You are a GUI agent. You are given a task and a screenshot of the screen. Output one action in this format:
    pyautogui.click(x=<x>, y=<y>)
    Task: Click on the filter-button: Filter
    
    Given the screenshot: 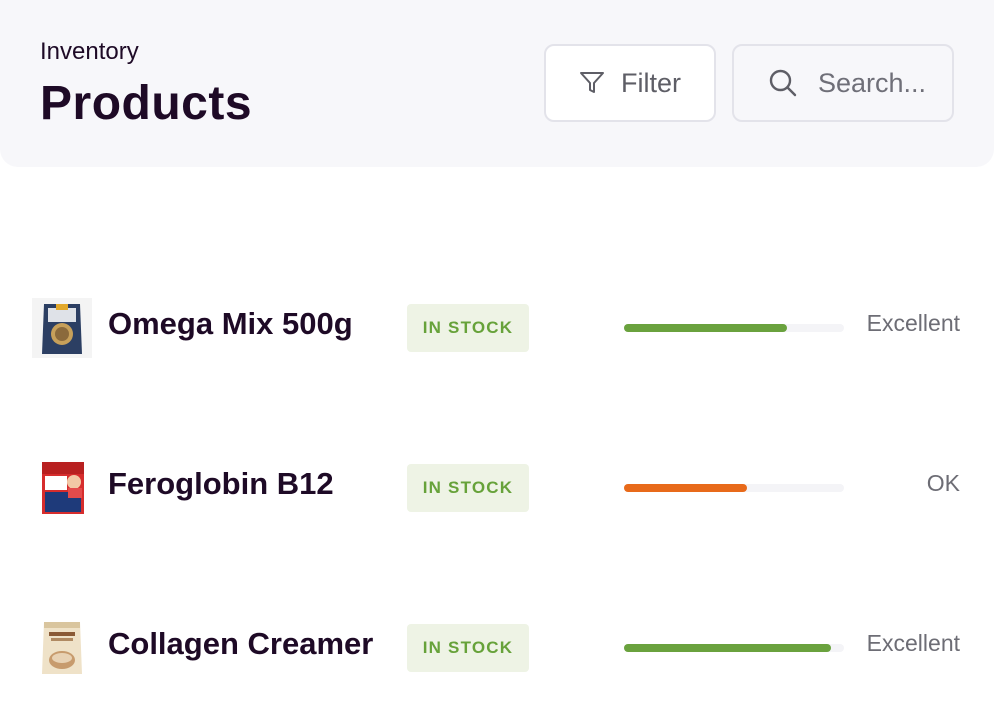 What is the action you would take?
    pyautogui.click(x=630, y=83)
    